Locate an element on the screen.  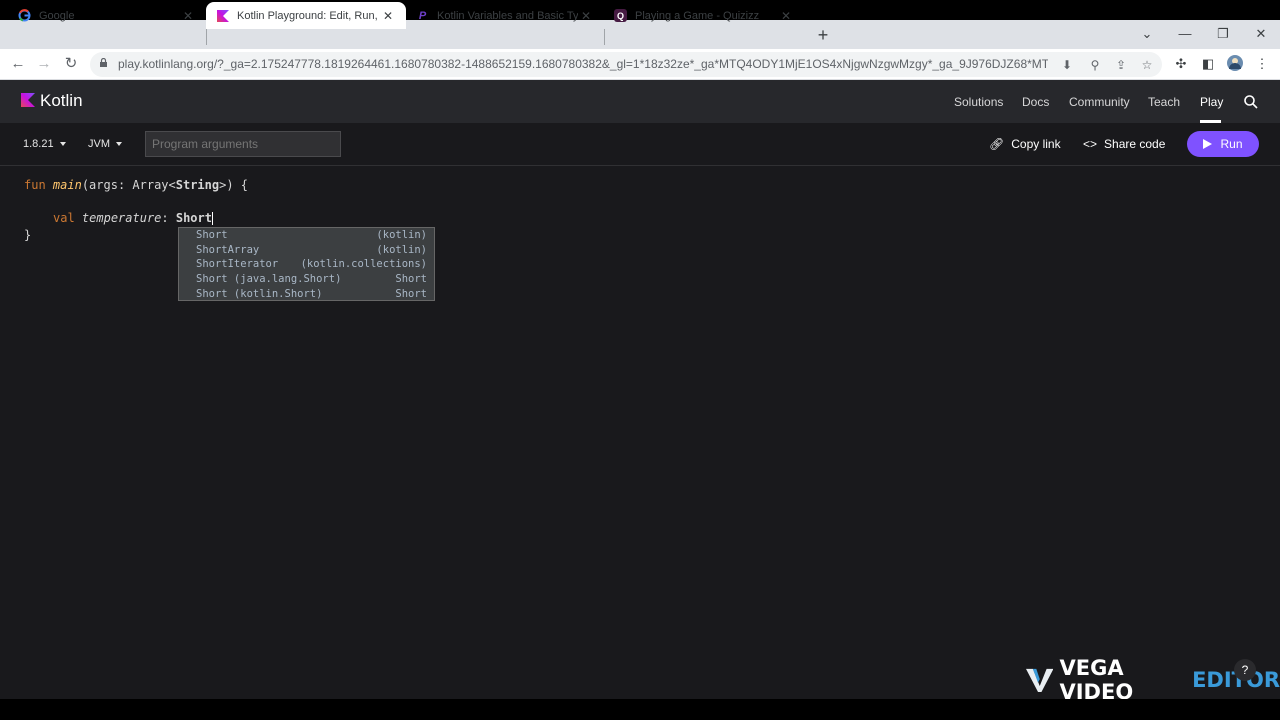
autocomplete-item: ShortIterator (kotlin.collections) is located at coordinates (306, 264).